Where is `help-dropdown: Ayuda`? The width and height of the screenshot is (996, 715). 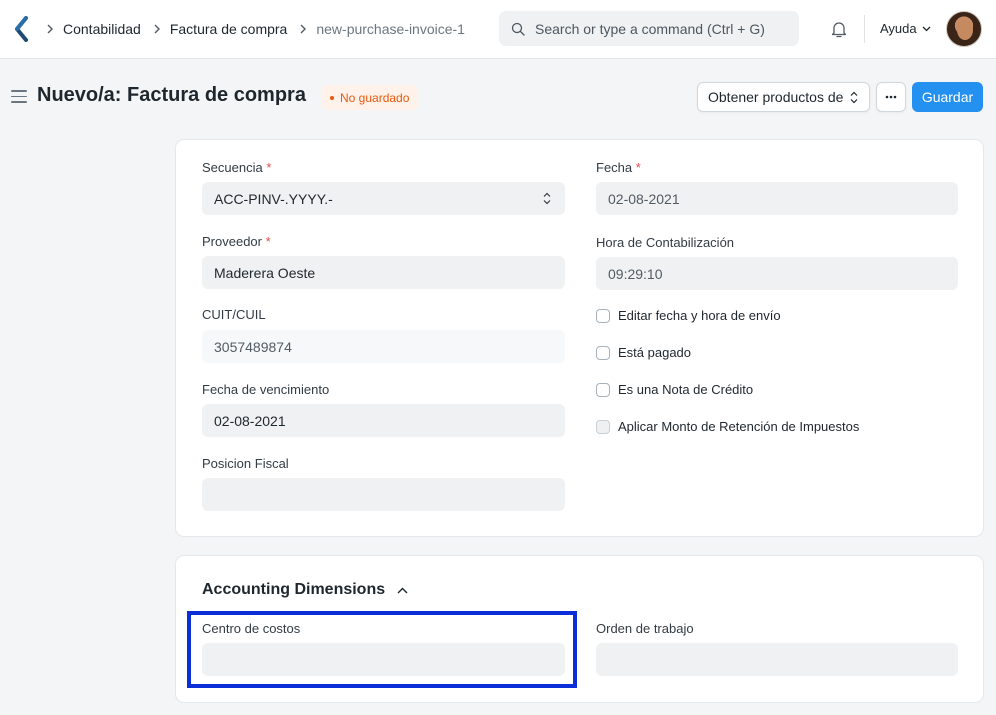 help-dropdown: Ayuda is located at coordinates (905, 28).